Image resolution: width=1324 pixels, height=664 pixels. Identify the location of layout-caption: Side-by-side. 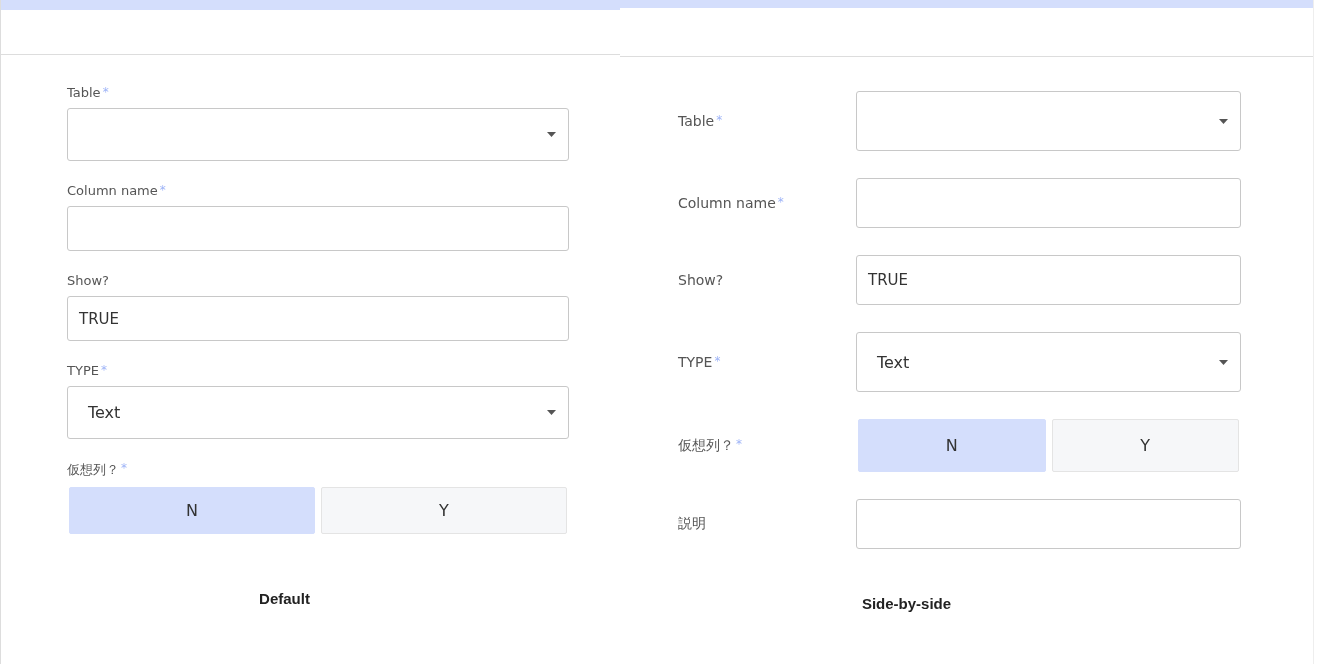
(906, 603).